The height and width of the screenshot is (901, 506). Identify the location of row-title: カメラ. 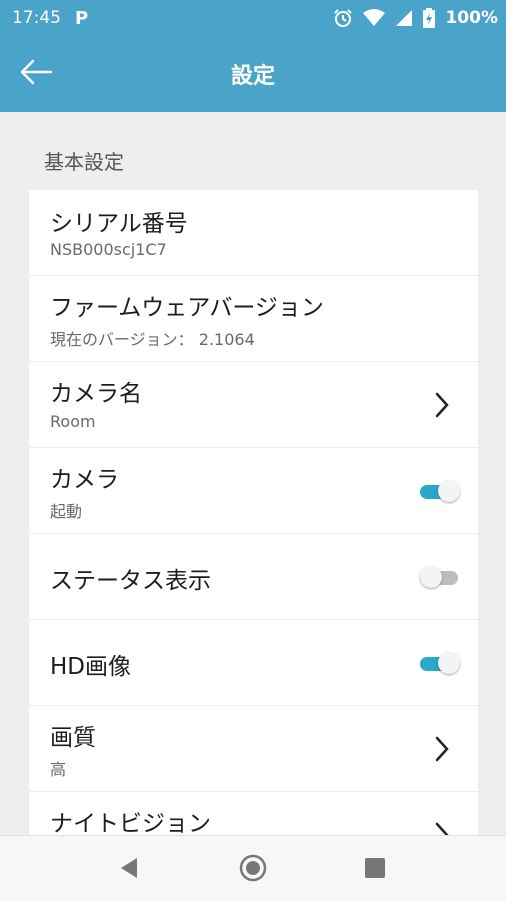
(84, 480).